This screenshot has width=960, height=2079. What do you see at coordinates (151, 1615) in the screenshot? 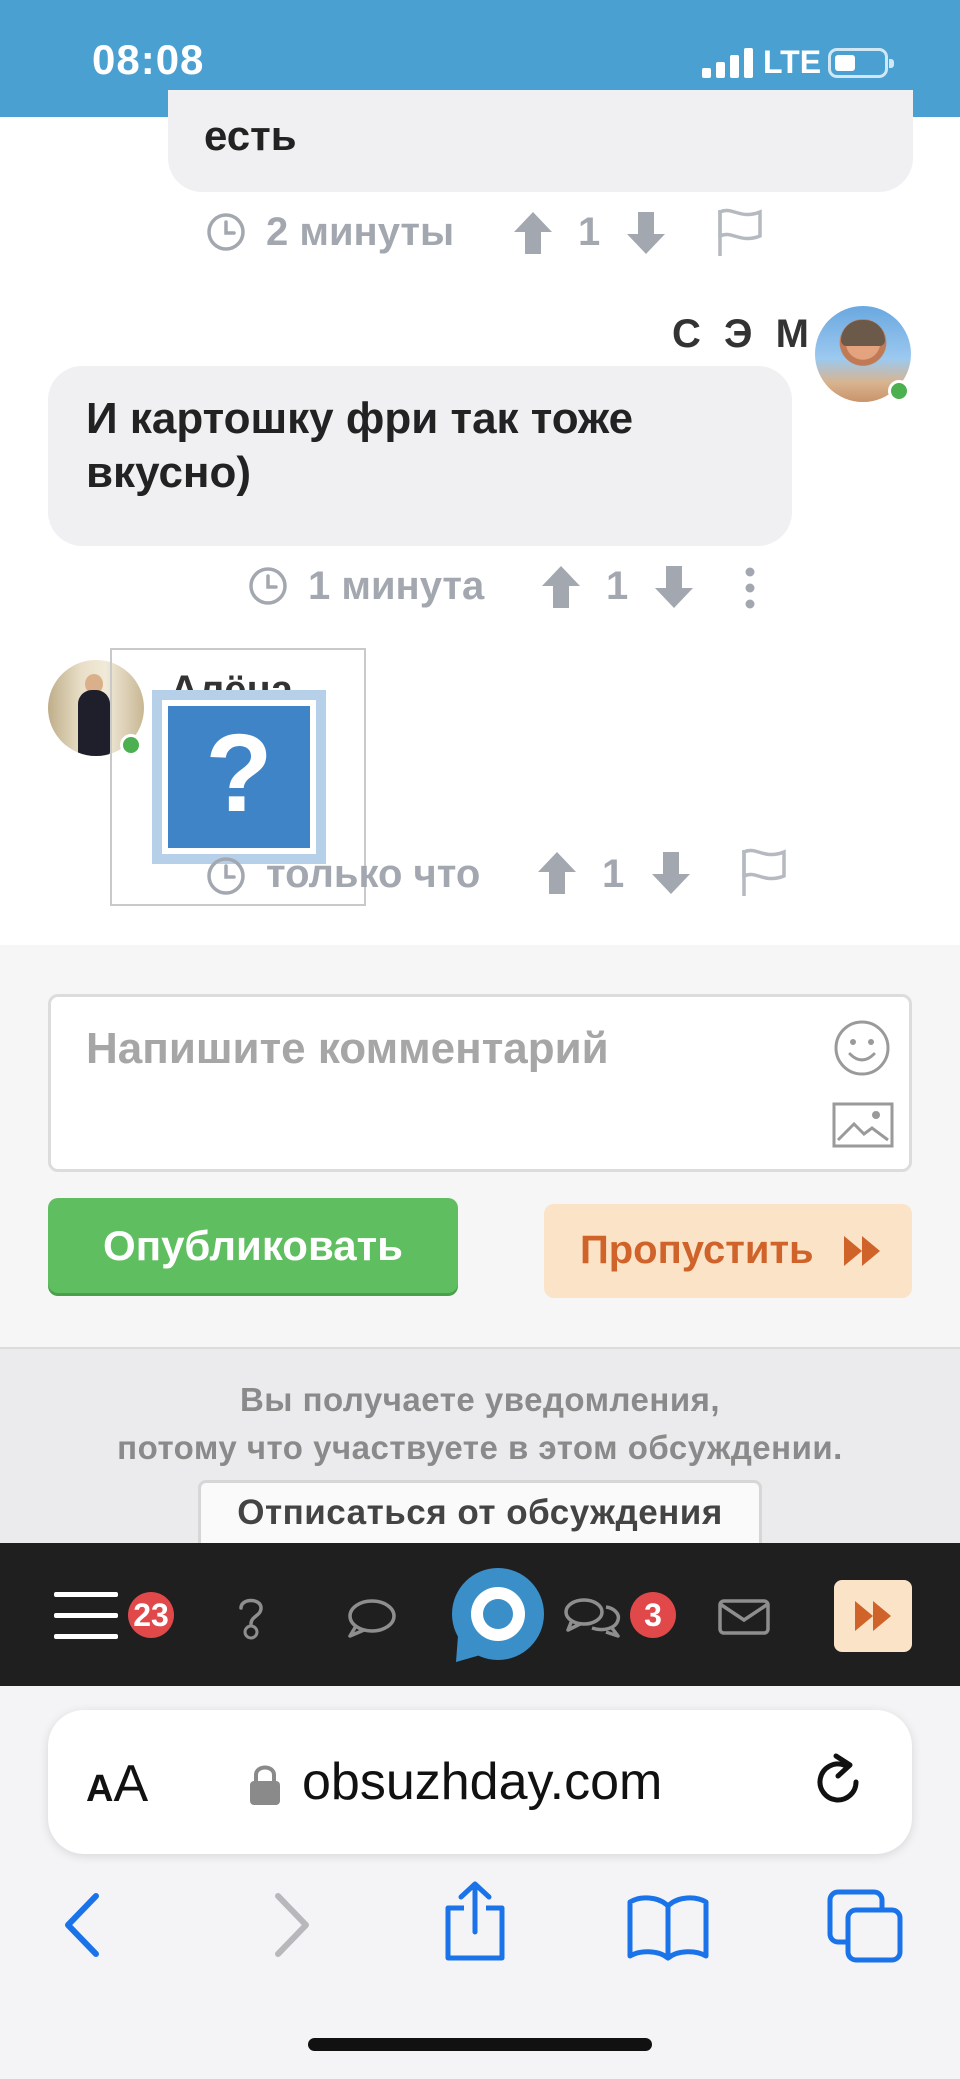
I see `menu-badge: 23` at bounding box center [151, 1615].